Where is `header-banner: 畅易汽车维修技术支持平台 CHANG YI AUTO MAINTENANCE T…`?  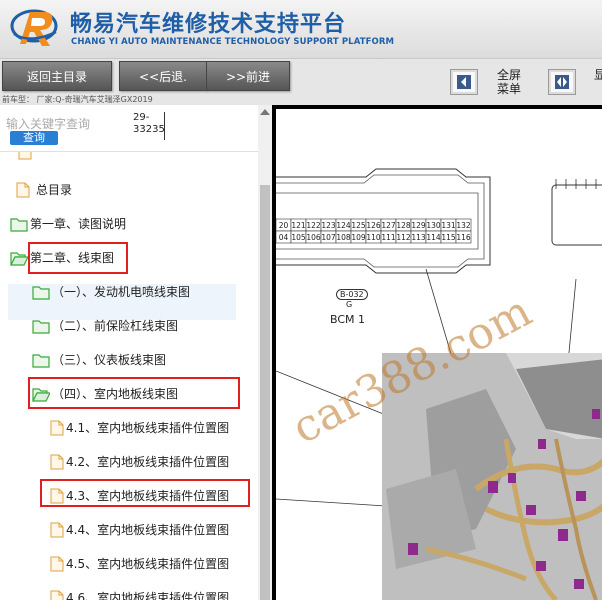
header-banner: 畅易汽车维修技术支持平台 CHANG YI AUTO MAINTENANCE T… is located at coordinates (301, 29).